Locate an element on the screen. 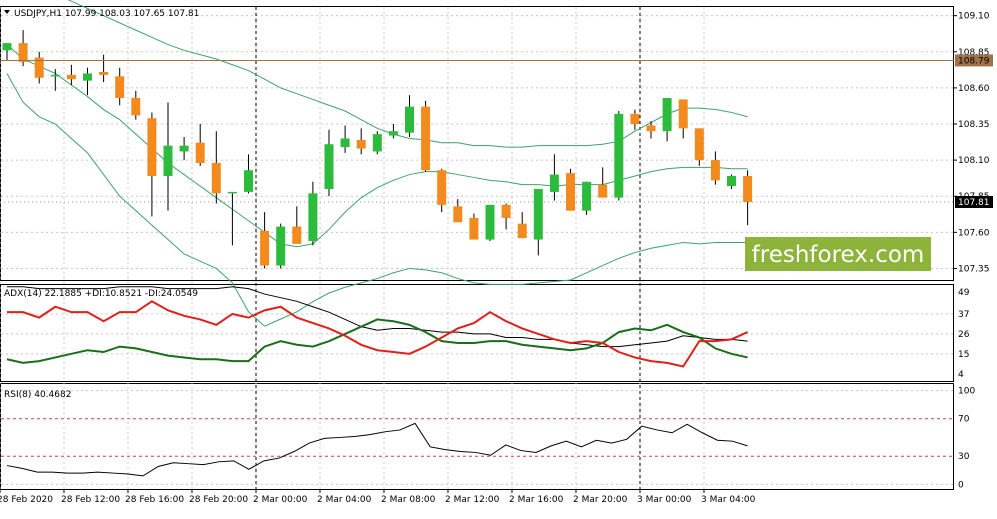 The image size is (997, 519). time-tick-label: 3 Mar 04:00 is located at coordinates (728, 500).